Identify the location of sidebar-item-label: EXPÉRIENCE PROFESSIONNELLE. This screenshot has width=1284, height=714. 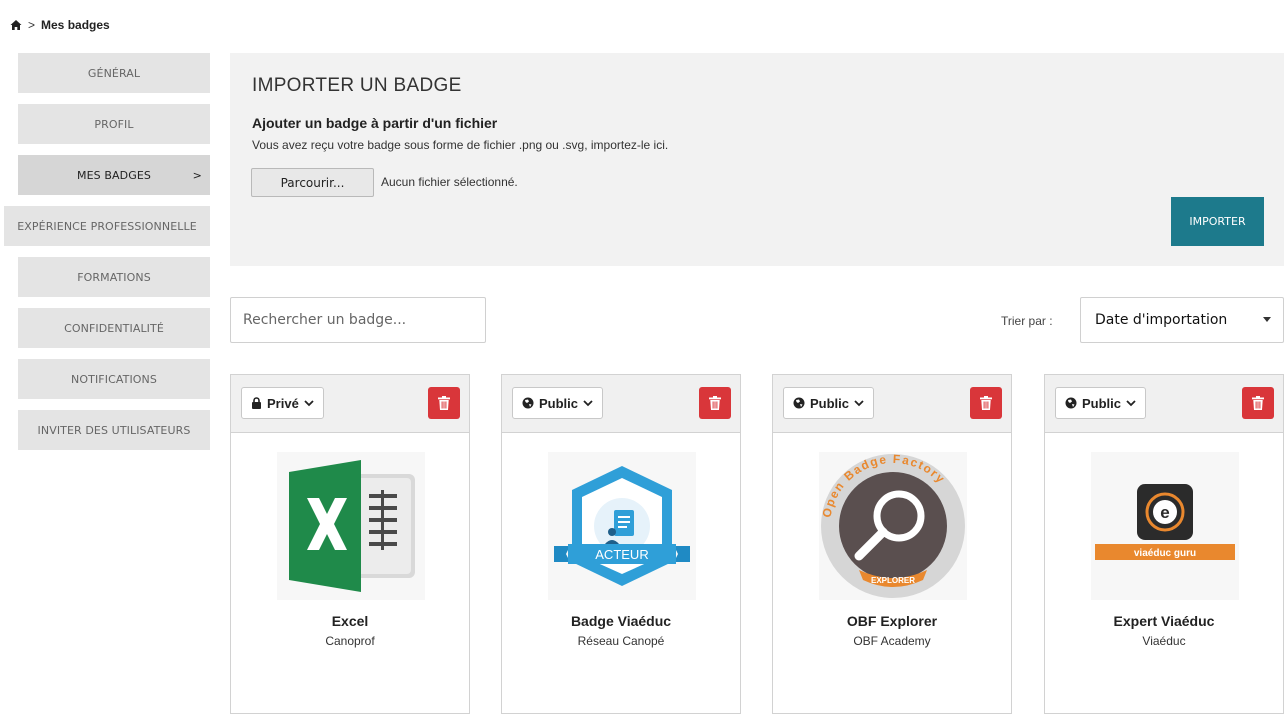
(107, 226).